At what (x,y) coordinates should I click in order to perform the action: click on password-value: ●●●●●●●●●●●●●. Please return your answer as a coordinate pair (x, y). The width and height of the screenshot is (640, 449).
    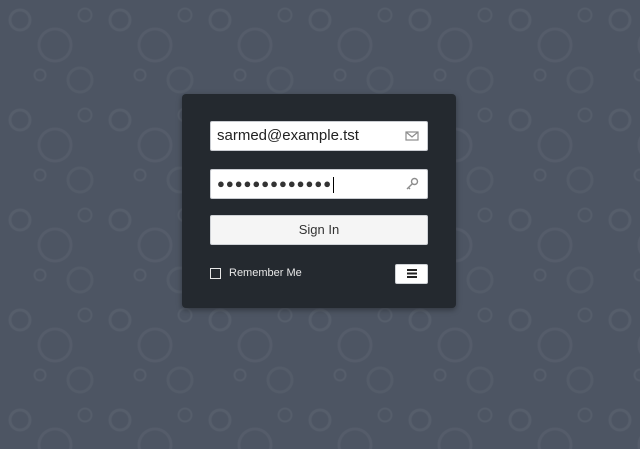
    Looking at the image, I should click on (276, 184).